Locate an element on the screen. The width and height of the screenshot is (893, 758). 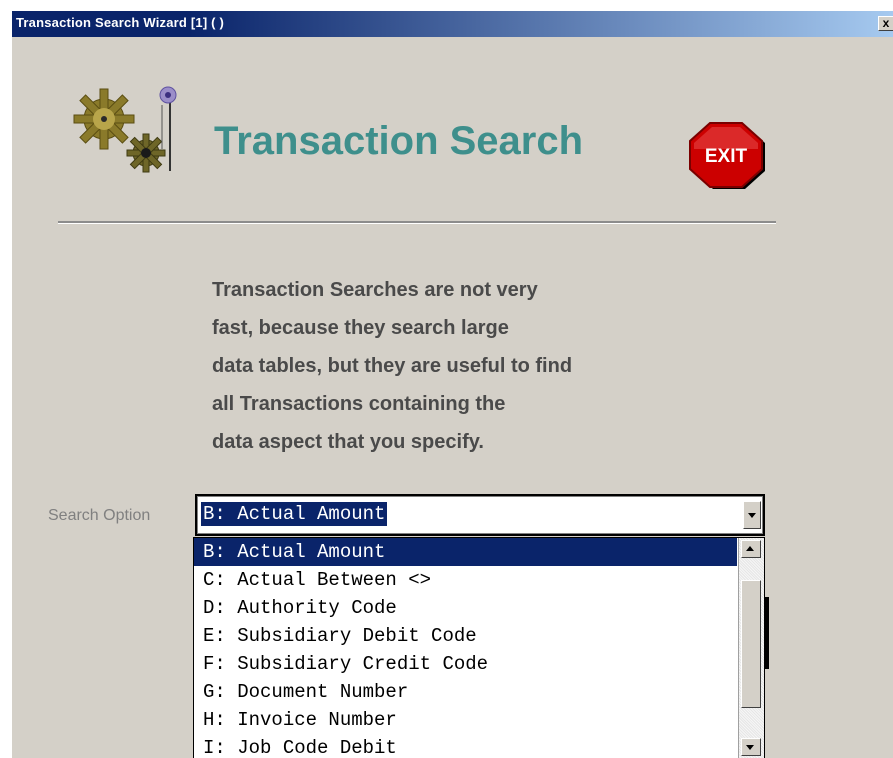
list-item: G: Document Number is located at coordinates (465, 692).